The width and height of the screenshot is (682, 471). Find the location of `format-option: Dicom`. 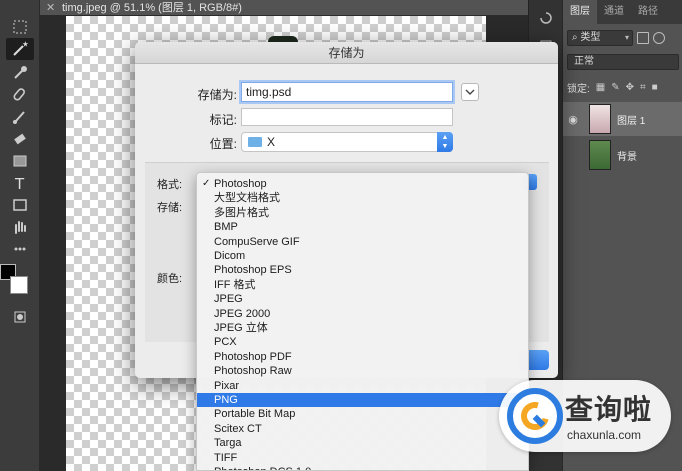

format-option: Dicom is located at coordinates (362, 256).